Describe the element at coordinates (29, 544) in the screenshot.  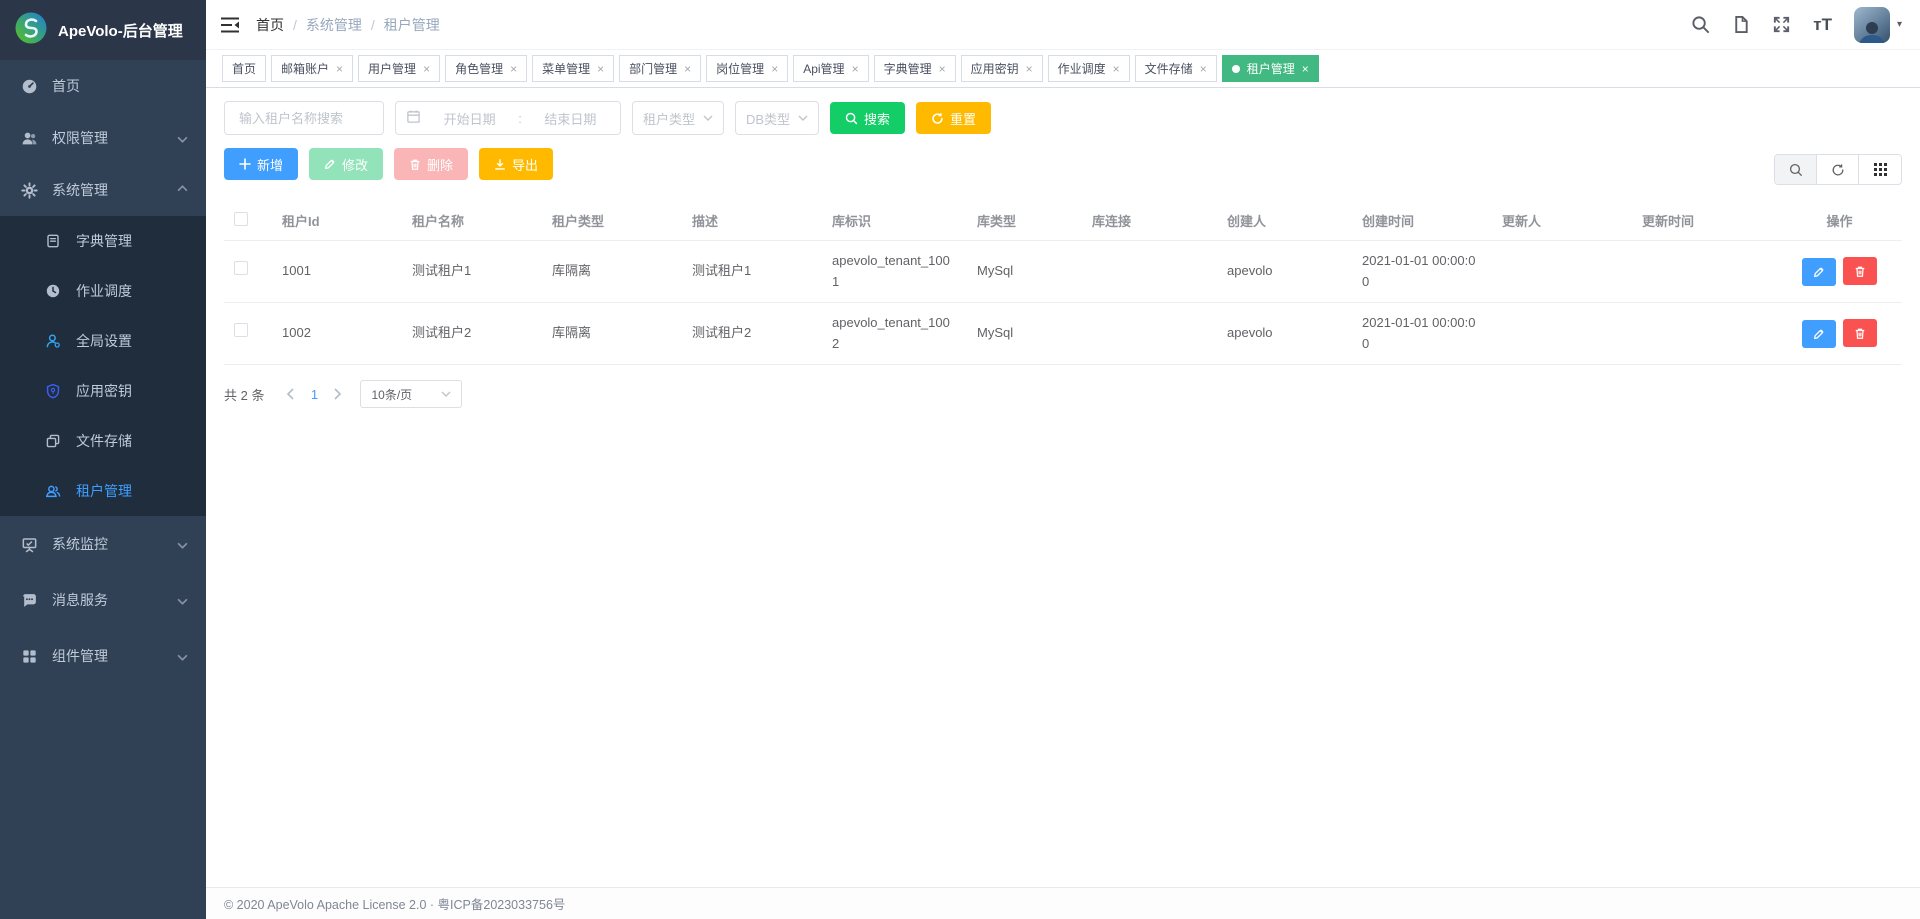
I see `monitor-icon` at that location.